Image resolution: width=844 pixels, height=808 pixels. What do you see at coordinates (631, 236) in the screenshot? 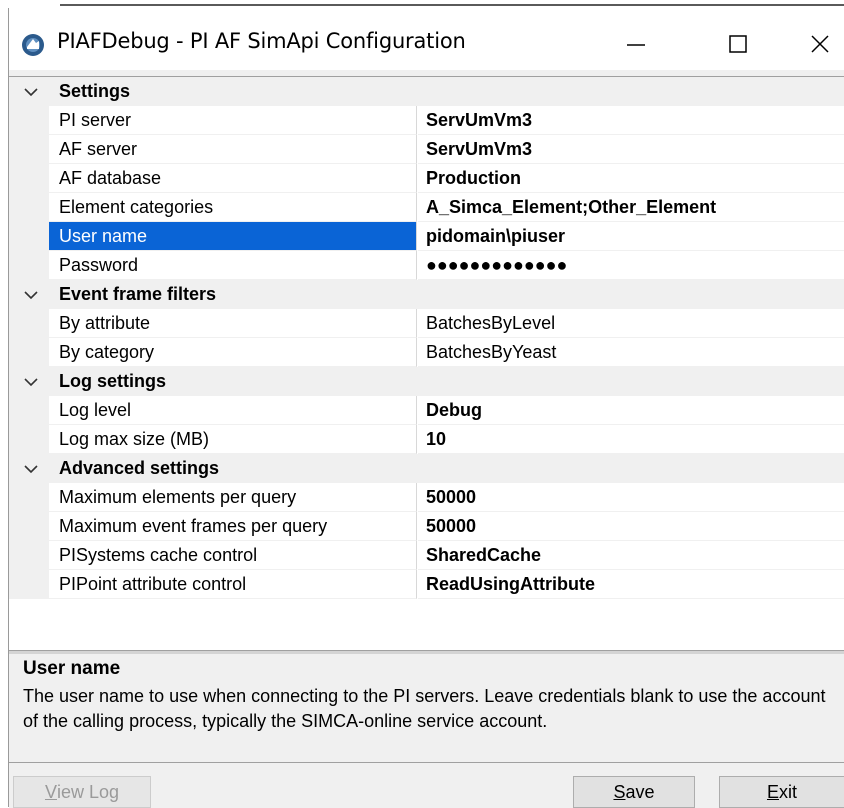
I see `property-value: pidomain\piuser` at bounding box center [631, 236].